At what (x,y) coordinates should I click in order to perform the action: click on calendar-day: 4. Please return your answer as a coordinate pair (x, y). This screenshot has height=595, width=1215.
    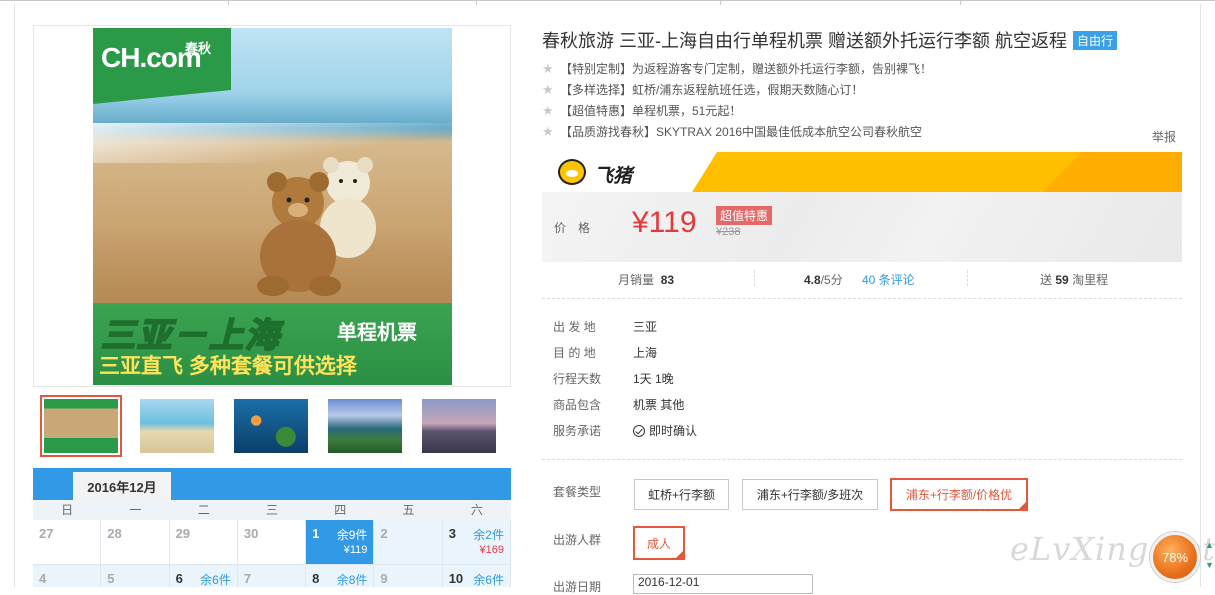
    Looking at the image, I should click on (67, 576).